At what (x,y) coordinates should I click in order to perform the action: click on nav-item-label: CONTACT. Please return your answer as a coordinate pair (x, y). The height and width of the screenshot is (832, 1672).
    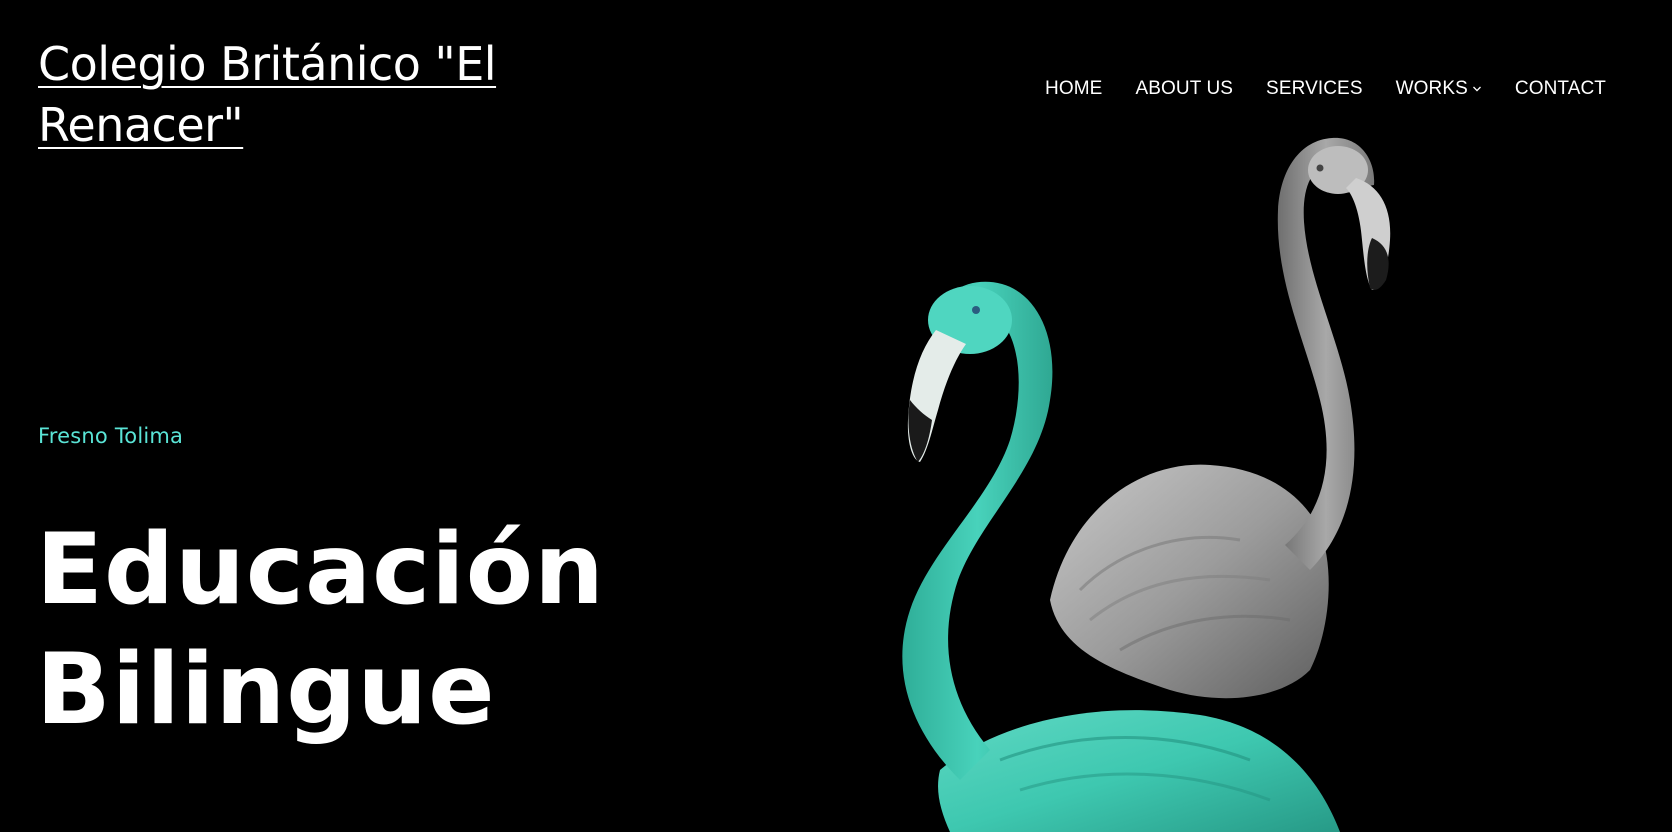
    Looking at the image, I should click on (1560, 88).